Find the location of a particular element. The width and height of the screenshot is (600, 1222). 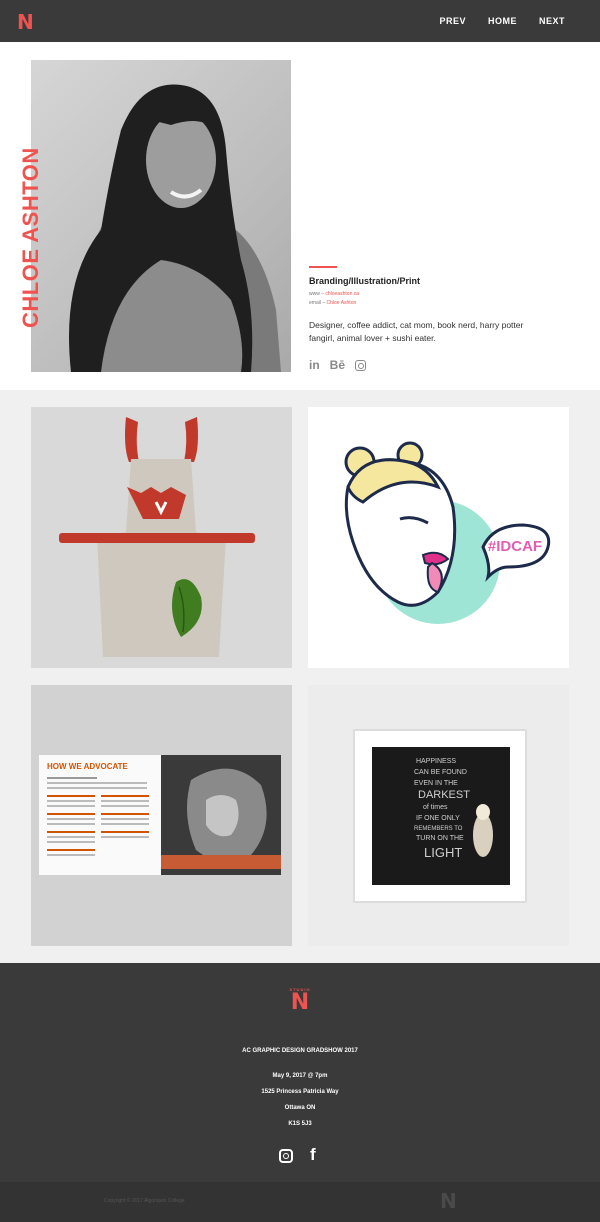

main-nav: PREV HOME NEXT is located at coordinates (502, 21).